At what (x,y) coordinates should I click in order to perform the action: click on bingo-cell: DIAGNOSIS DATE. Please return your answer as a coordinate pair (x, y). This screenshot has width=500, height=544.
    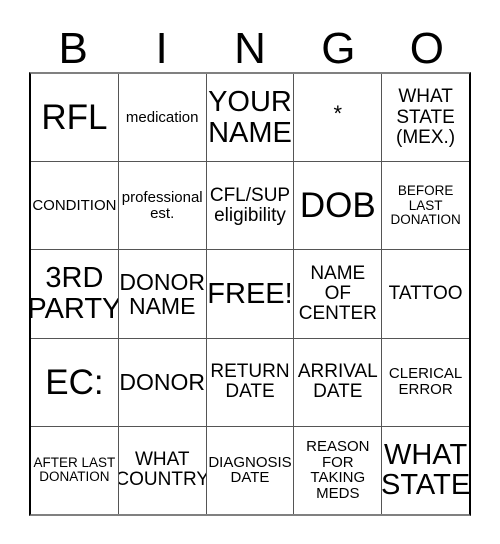
    Looking at the image, I should click on (249, 470).